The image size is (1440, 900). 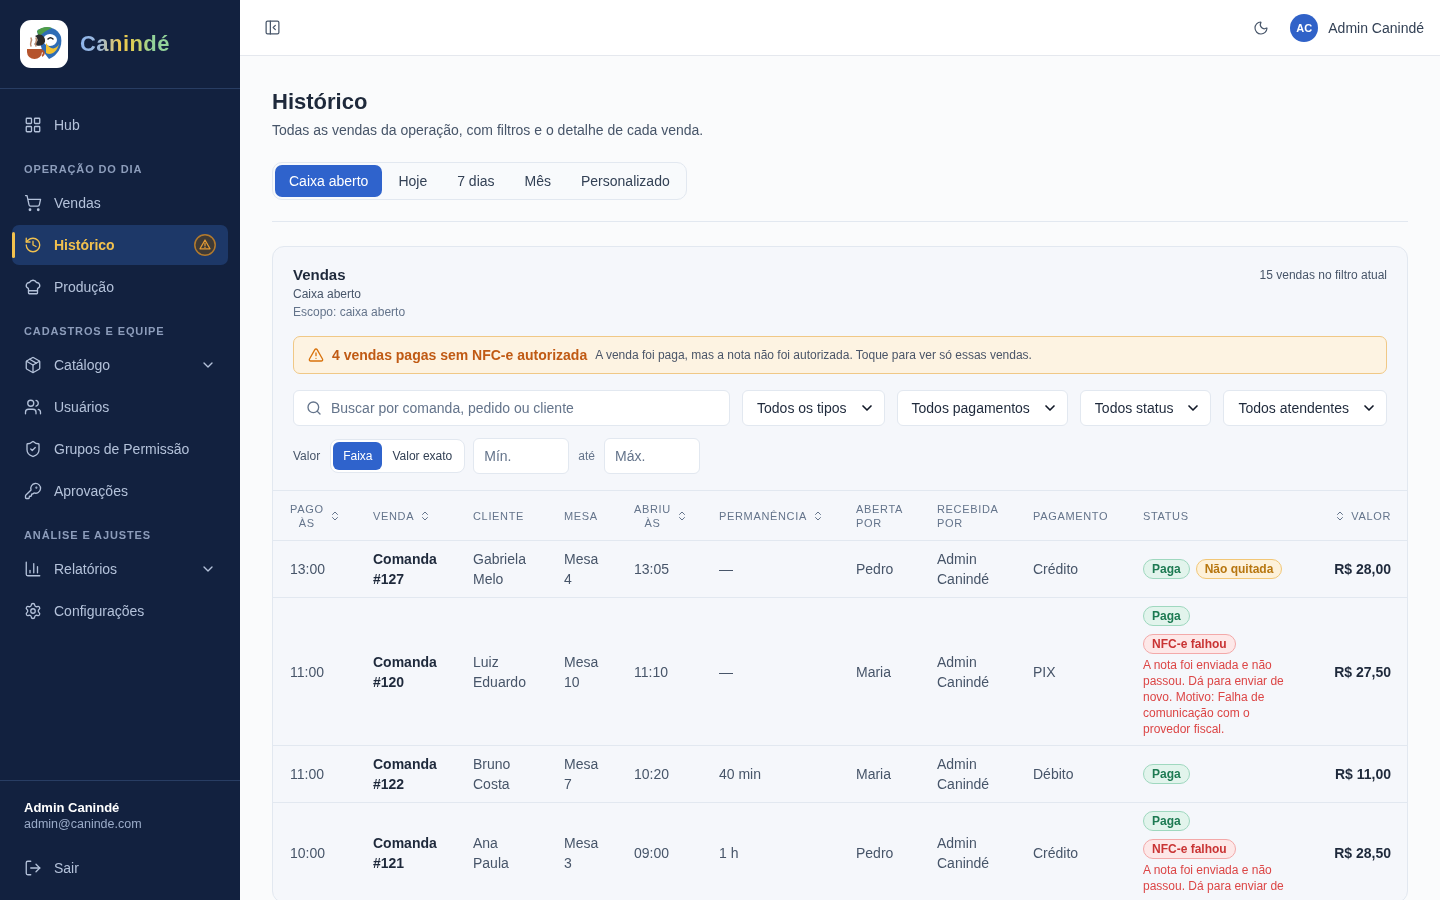 I want to click on table-number: Mesa 4, so click(x=581, y=569).